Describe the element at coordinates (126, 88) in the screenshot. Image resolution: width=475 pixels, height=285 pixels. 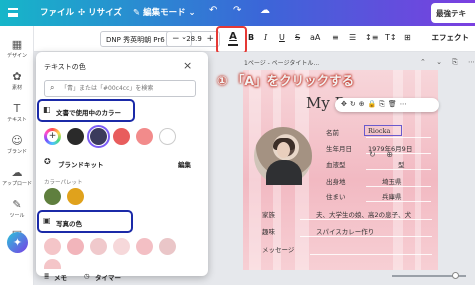
I see `color-search-input` at that location.